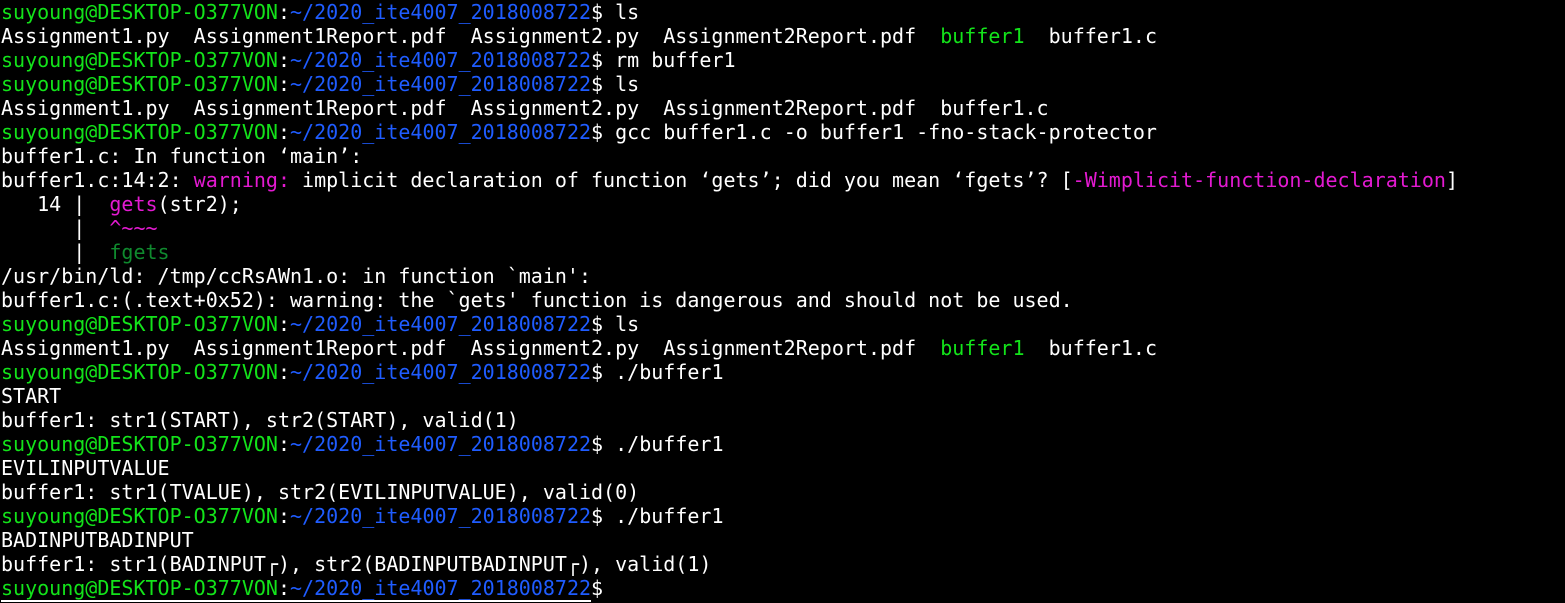  I want to click on output-text: START, so click(31, 396).